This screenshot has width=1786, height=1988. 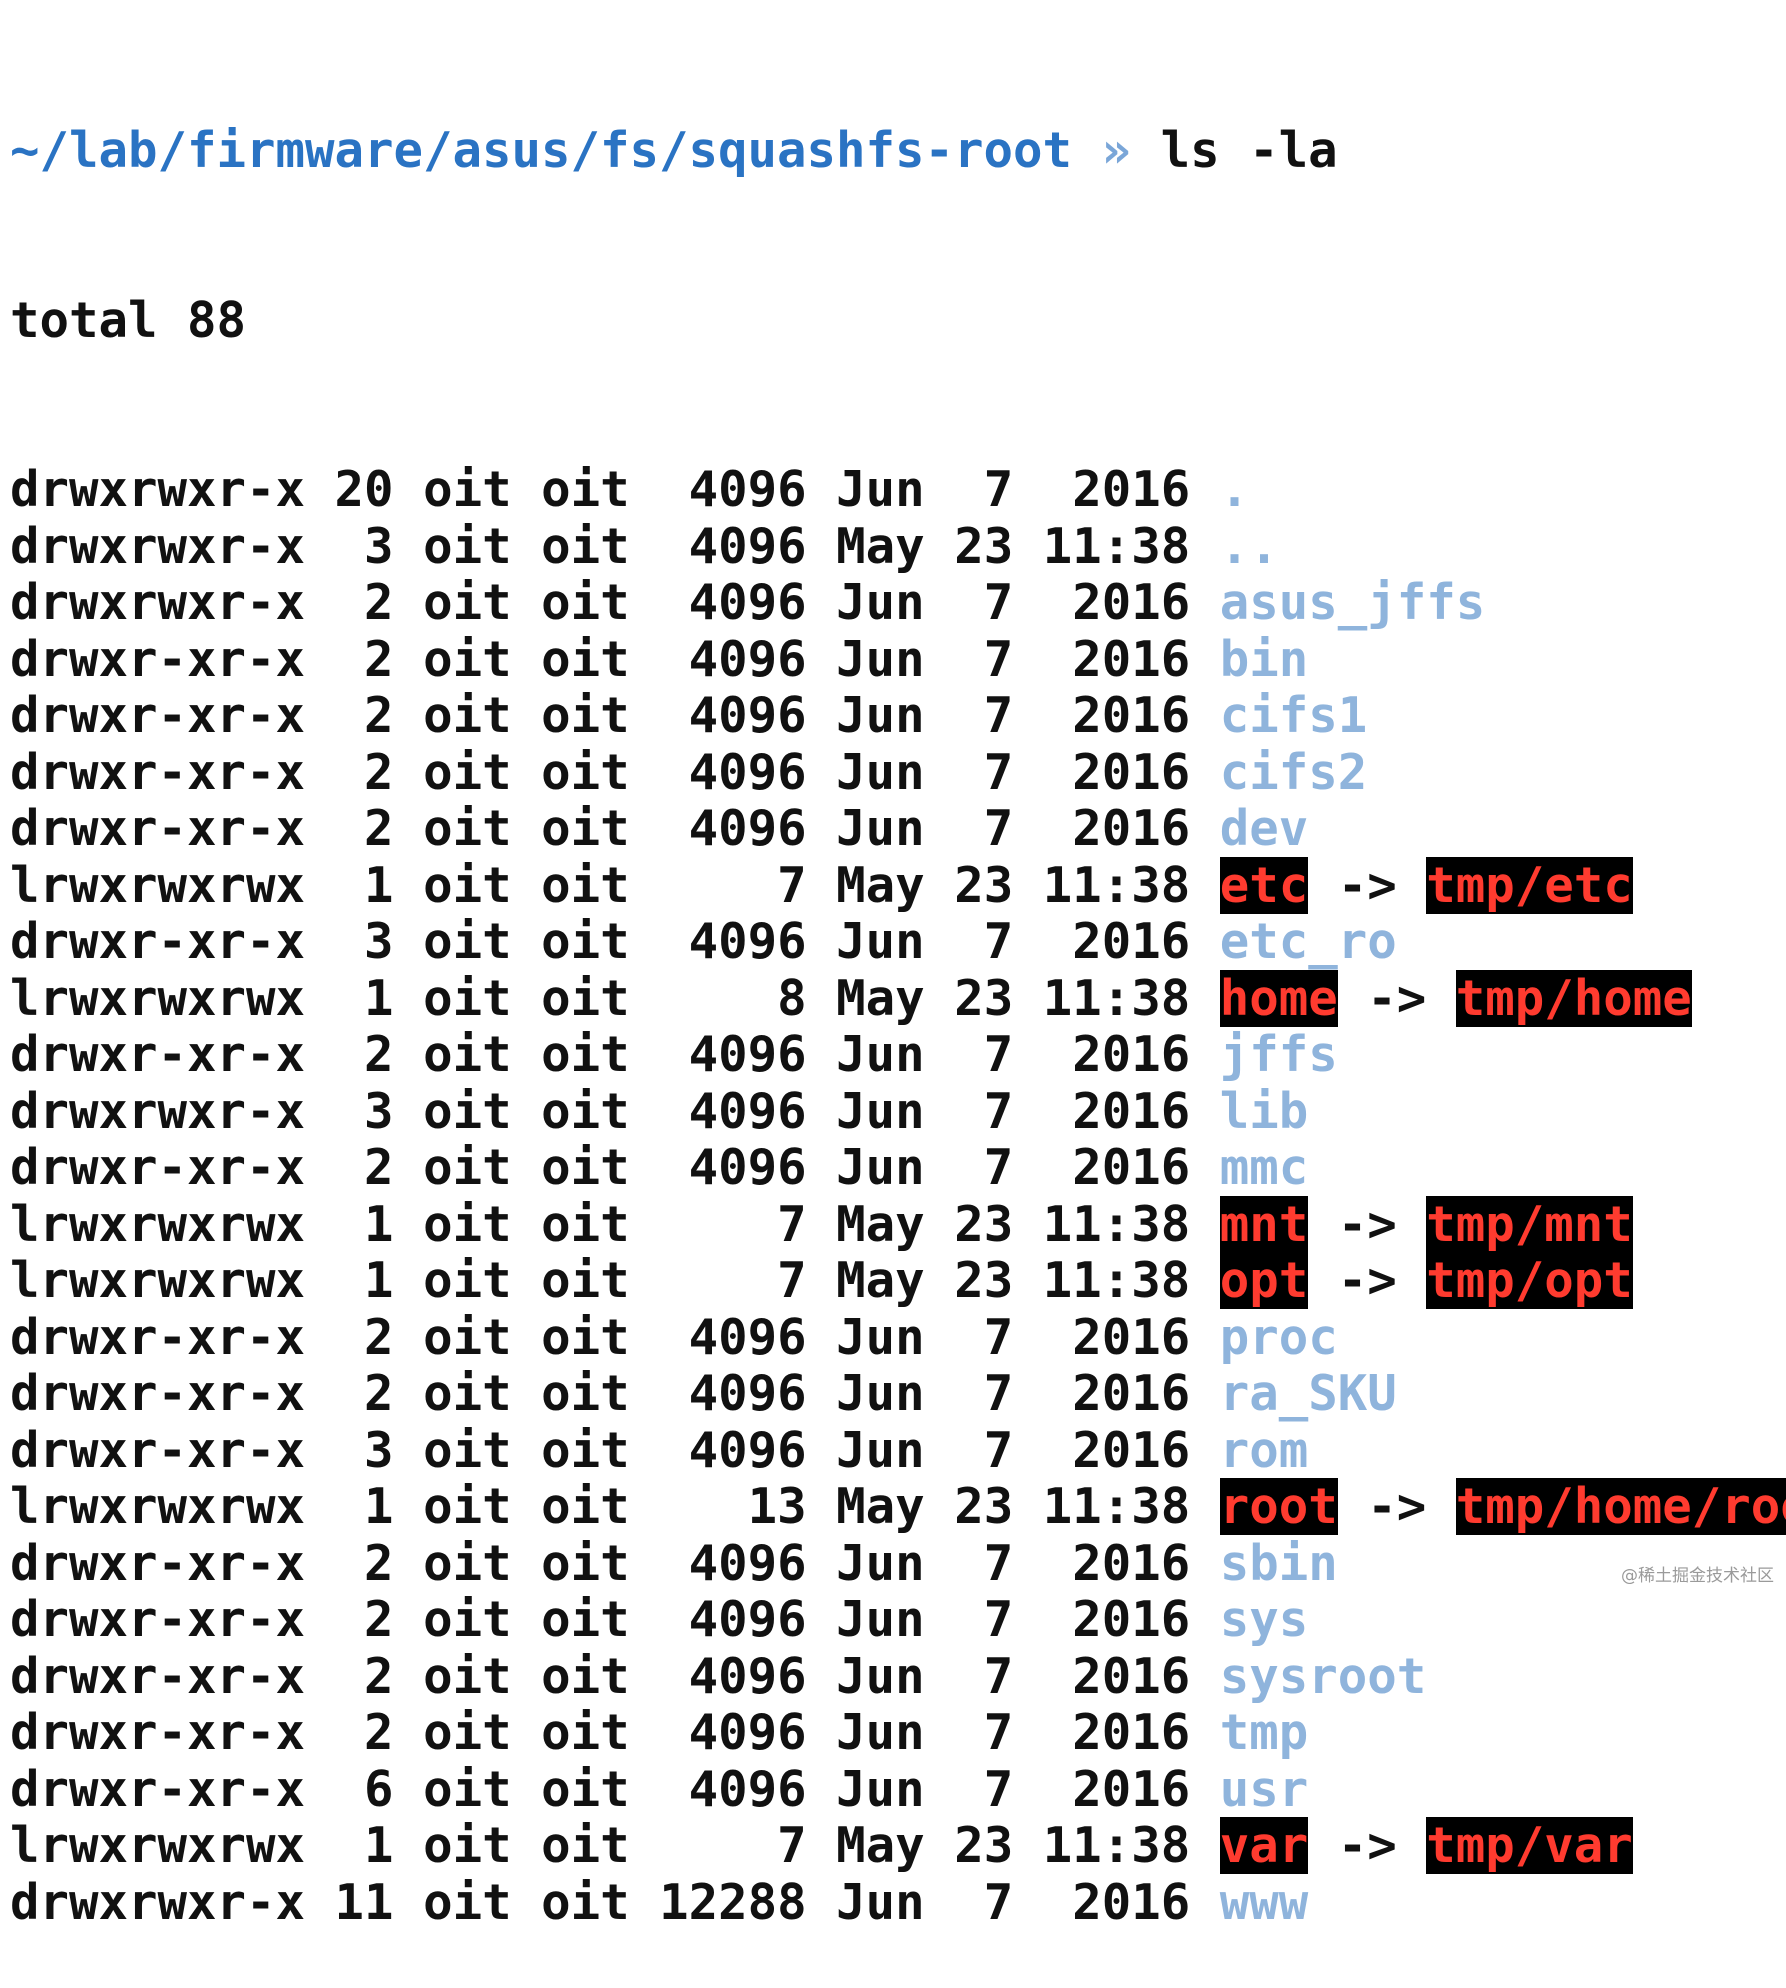 I want to click on list-item: drwxr-xr-x 2 oit oit 4096 Jun 7 2016 tmp, so click(x=893, y=1733).